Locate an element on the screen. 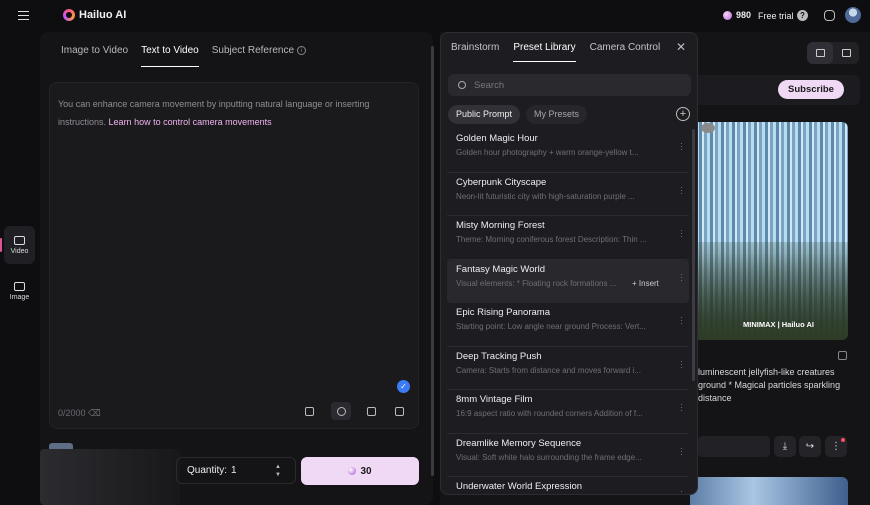 The width and height of the screenshot is (870, 505). balloon-detail is located at coordinates (708, 128).